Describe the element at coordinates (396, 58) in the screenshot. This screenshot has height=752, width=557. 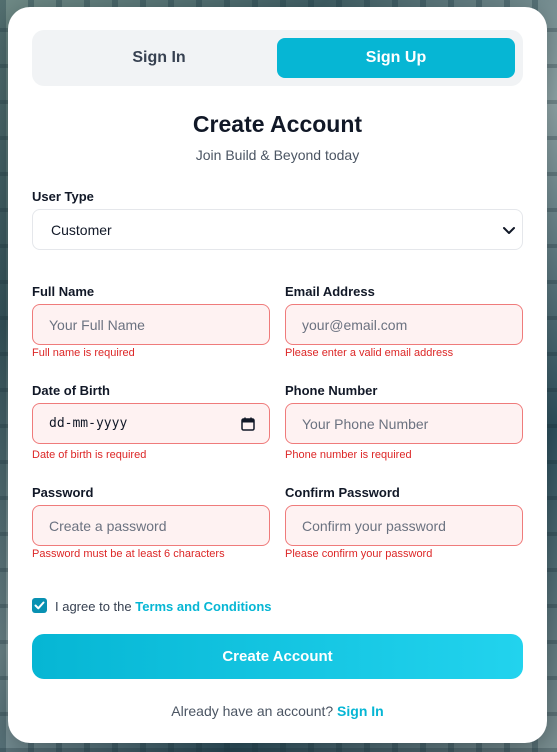
I see `tab-sign-up: Sign Up` at that location.